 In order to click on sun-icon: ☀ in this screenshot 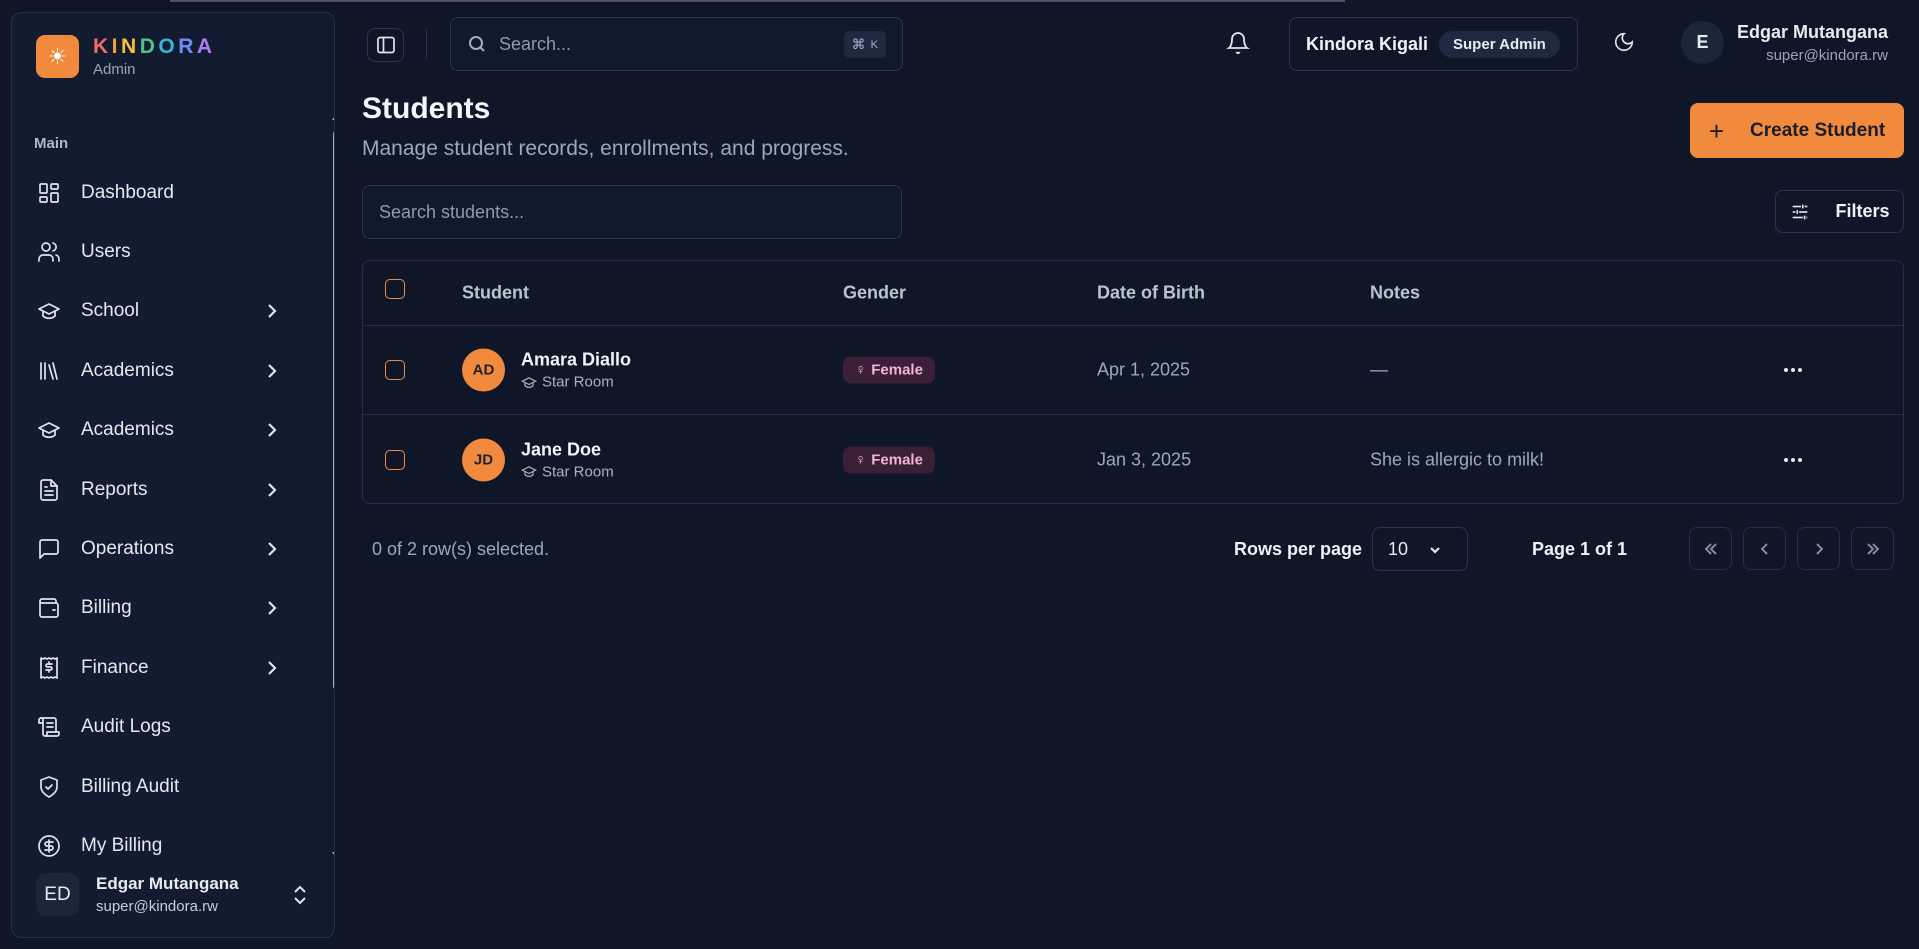, I will do `click(57, 56)`.